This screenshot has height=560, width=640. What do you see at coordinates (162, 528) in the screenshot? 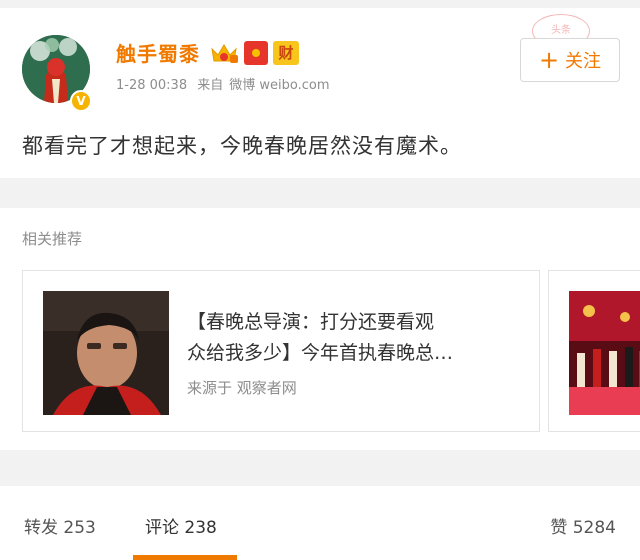
I see `tab-comment-label: 评论` at bounding box center [162, 528].